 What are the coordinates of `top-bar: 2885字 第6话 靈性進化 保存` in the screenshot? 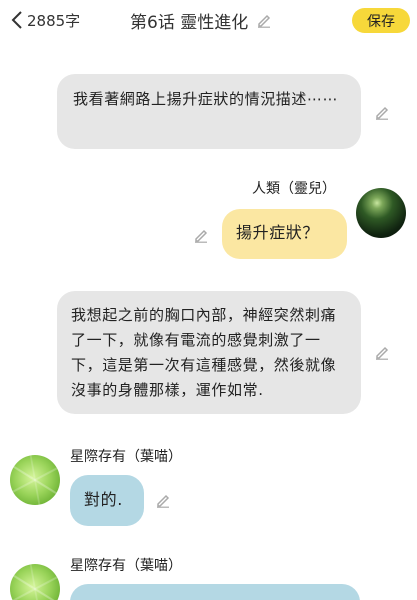 It's located at (208, 20).